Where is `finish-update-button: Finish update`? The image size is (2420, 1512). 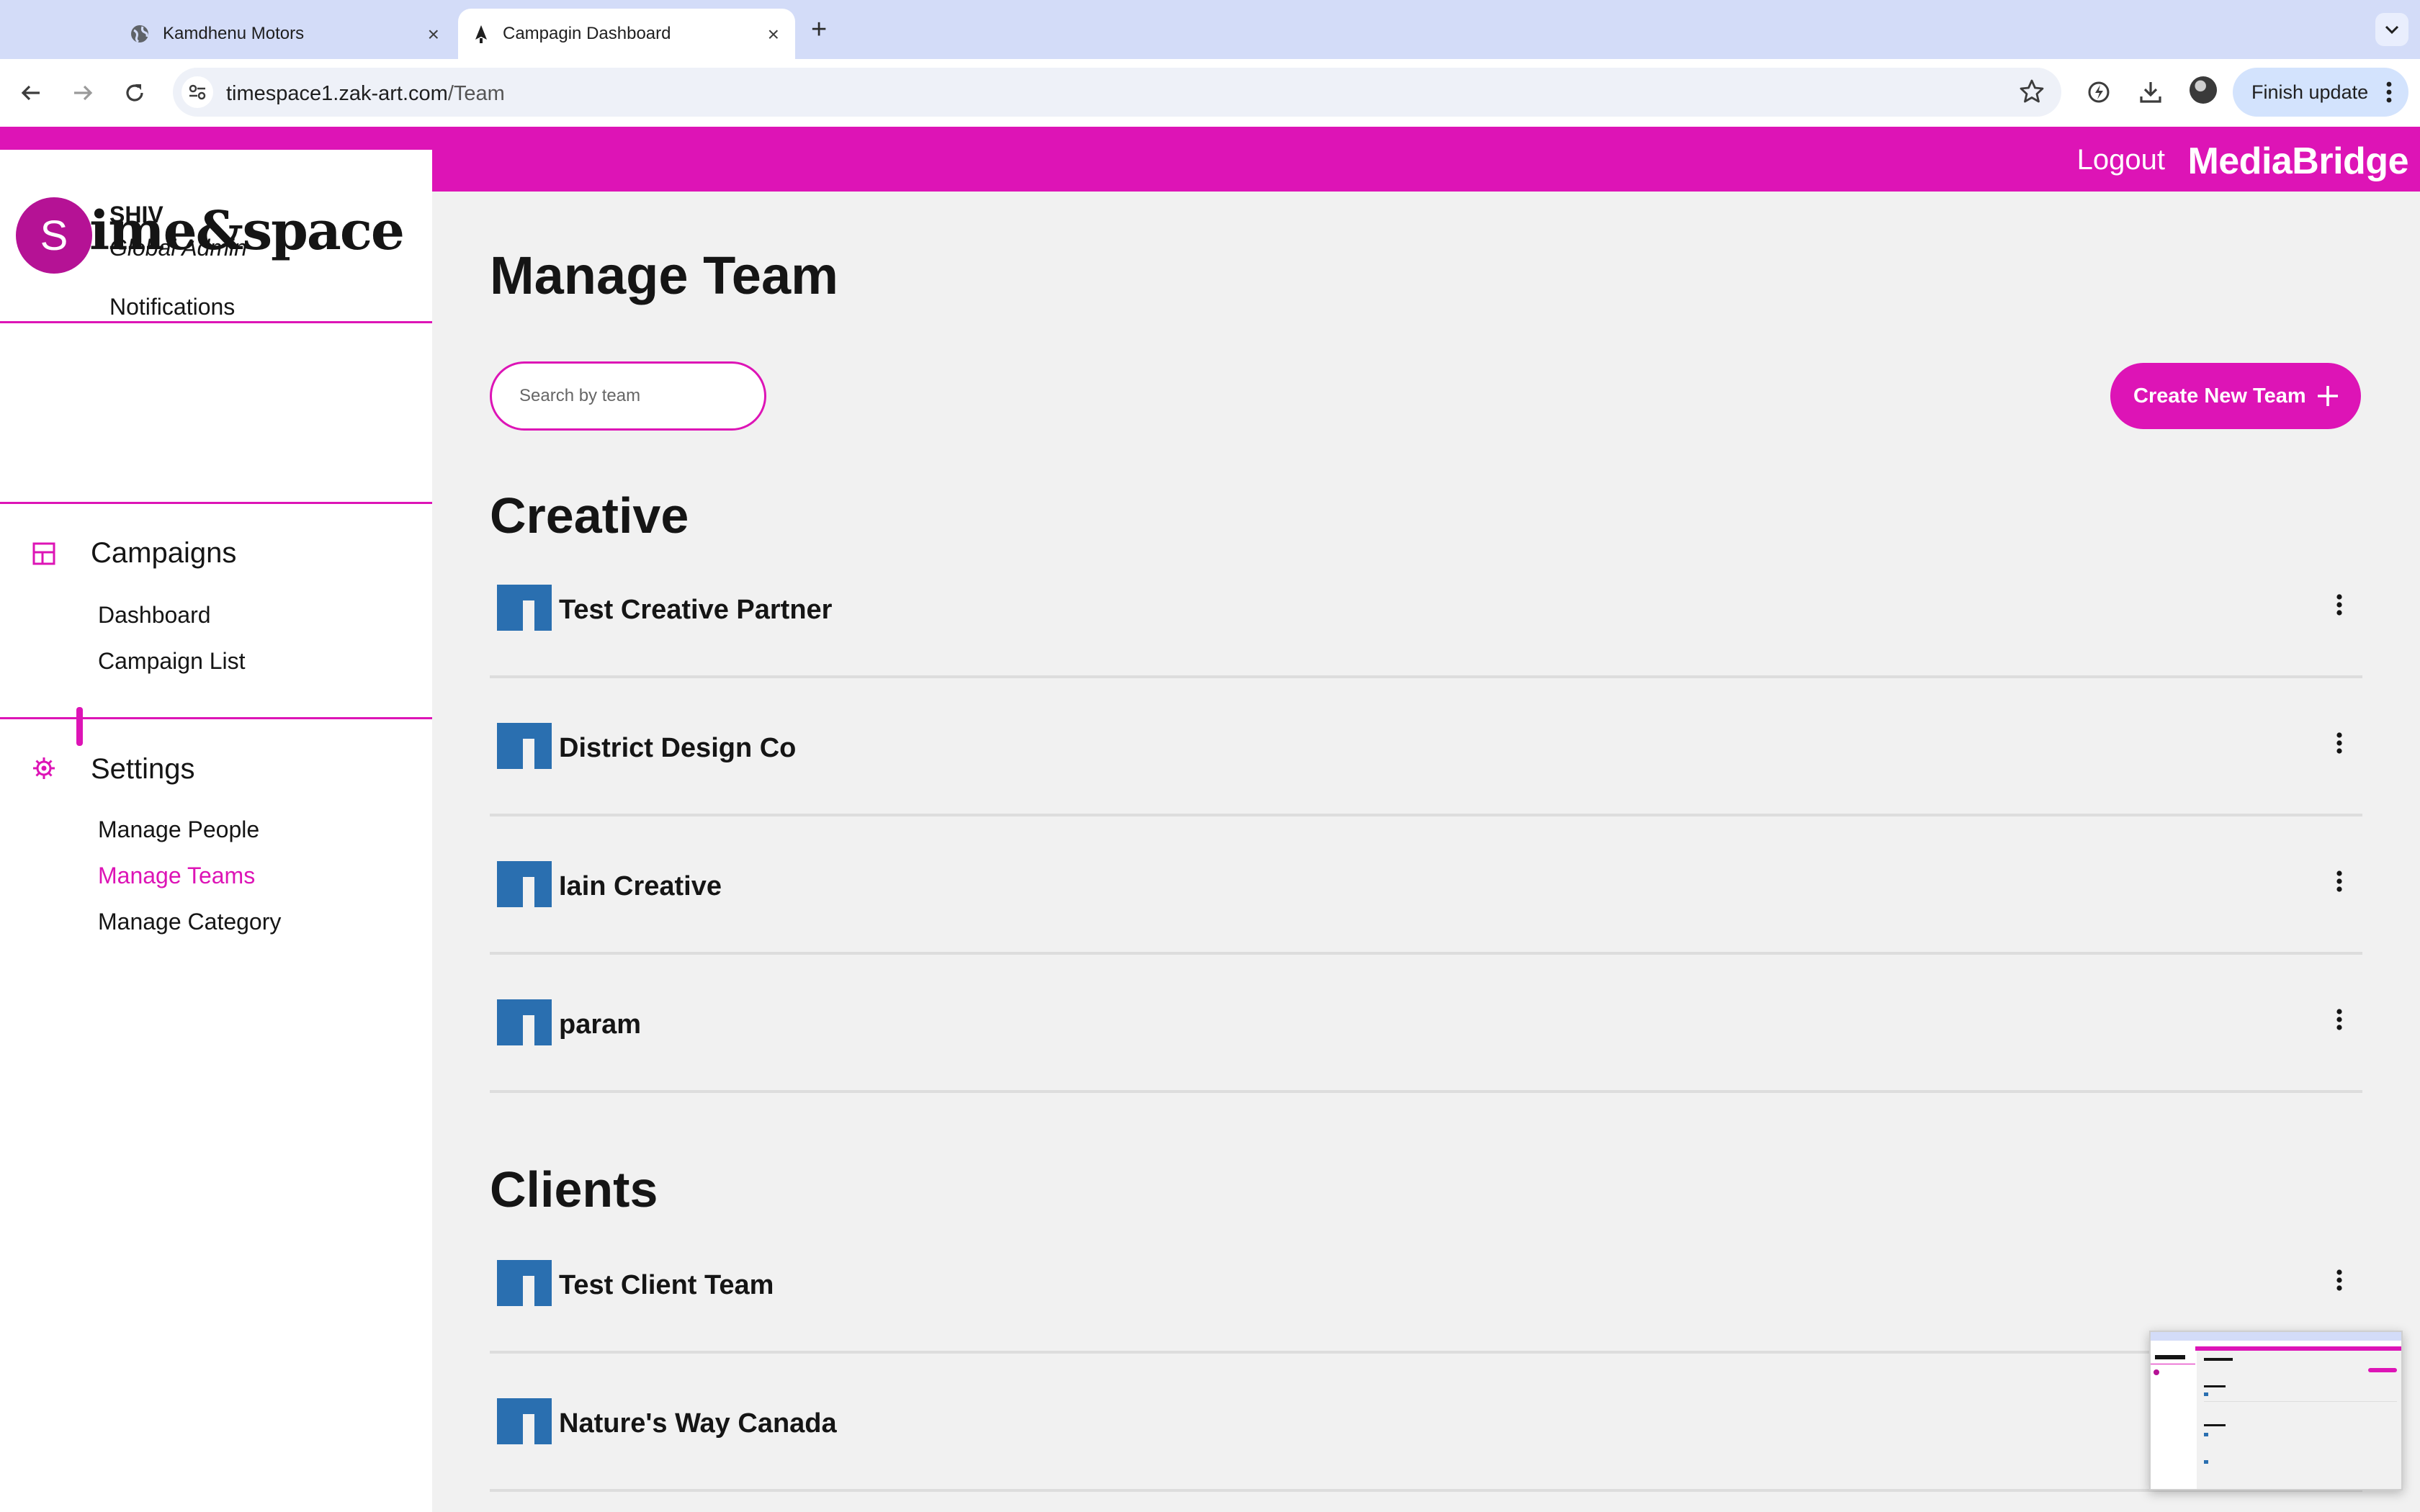 finish-update-button: Finish update is located at coordinates (2320, 92).